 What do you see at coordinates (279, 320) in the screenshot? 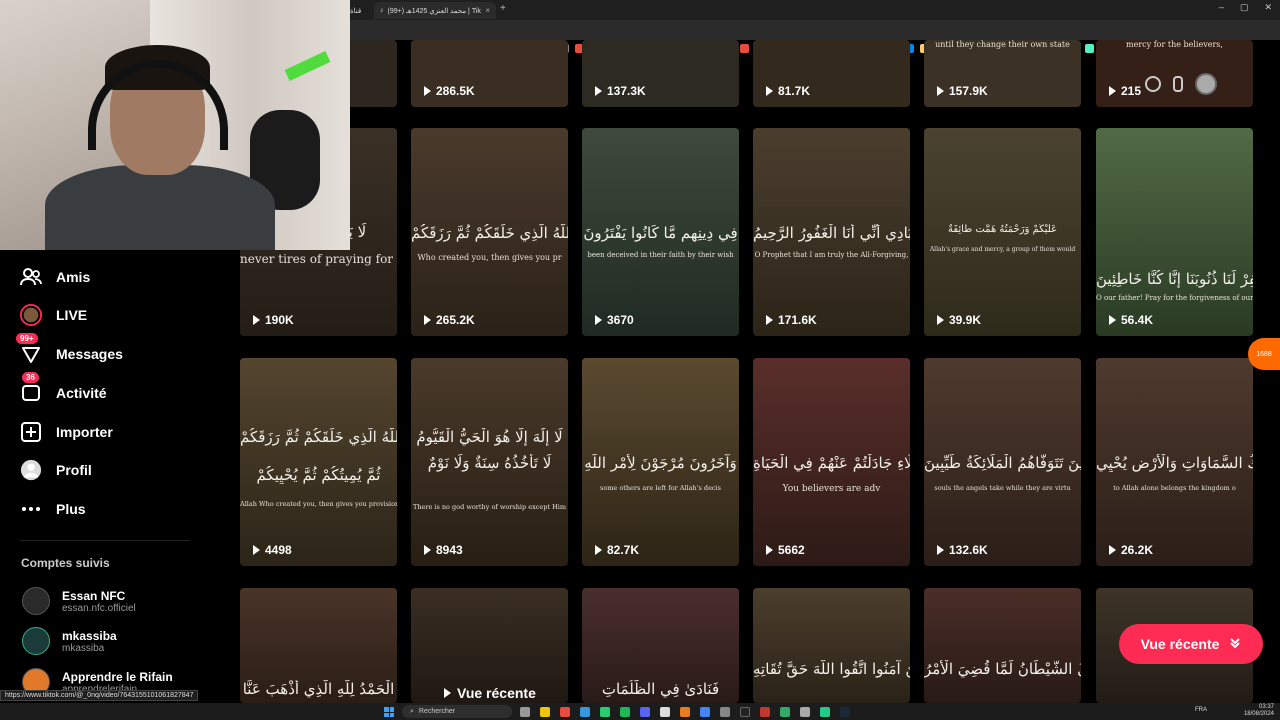
I see `view-count-label: 190K` at bounding box center [279, 320].